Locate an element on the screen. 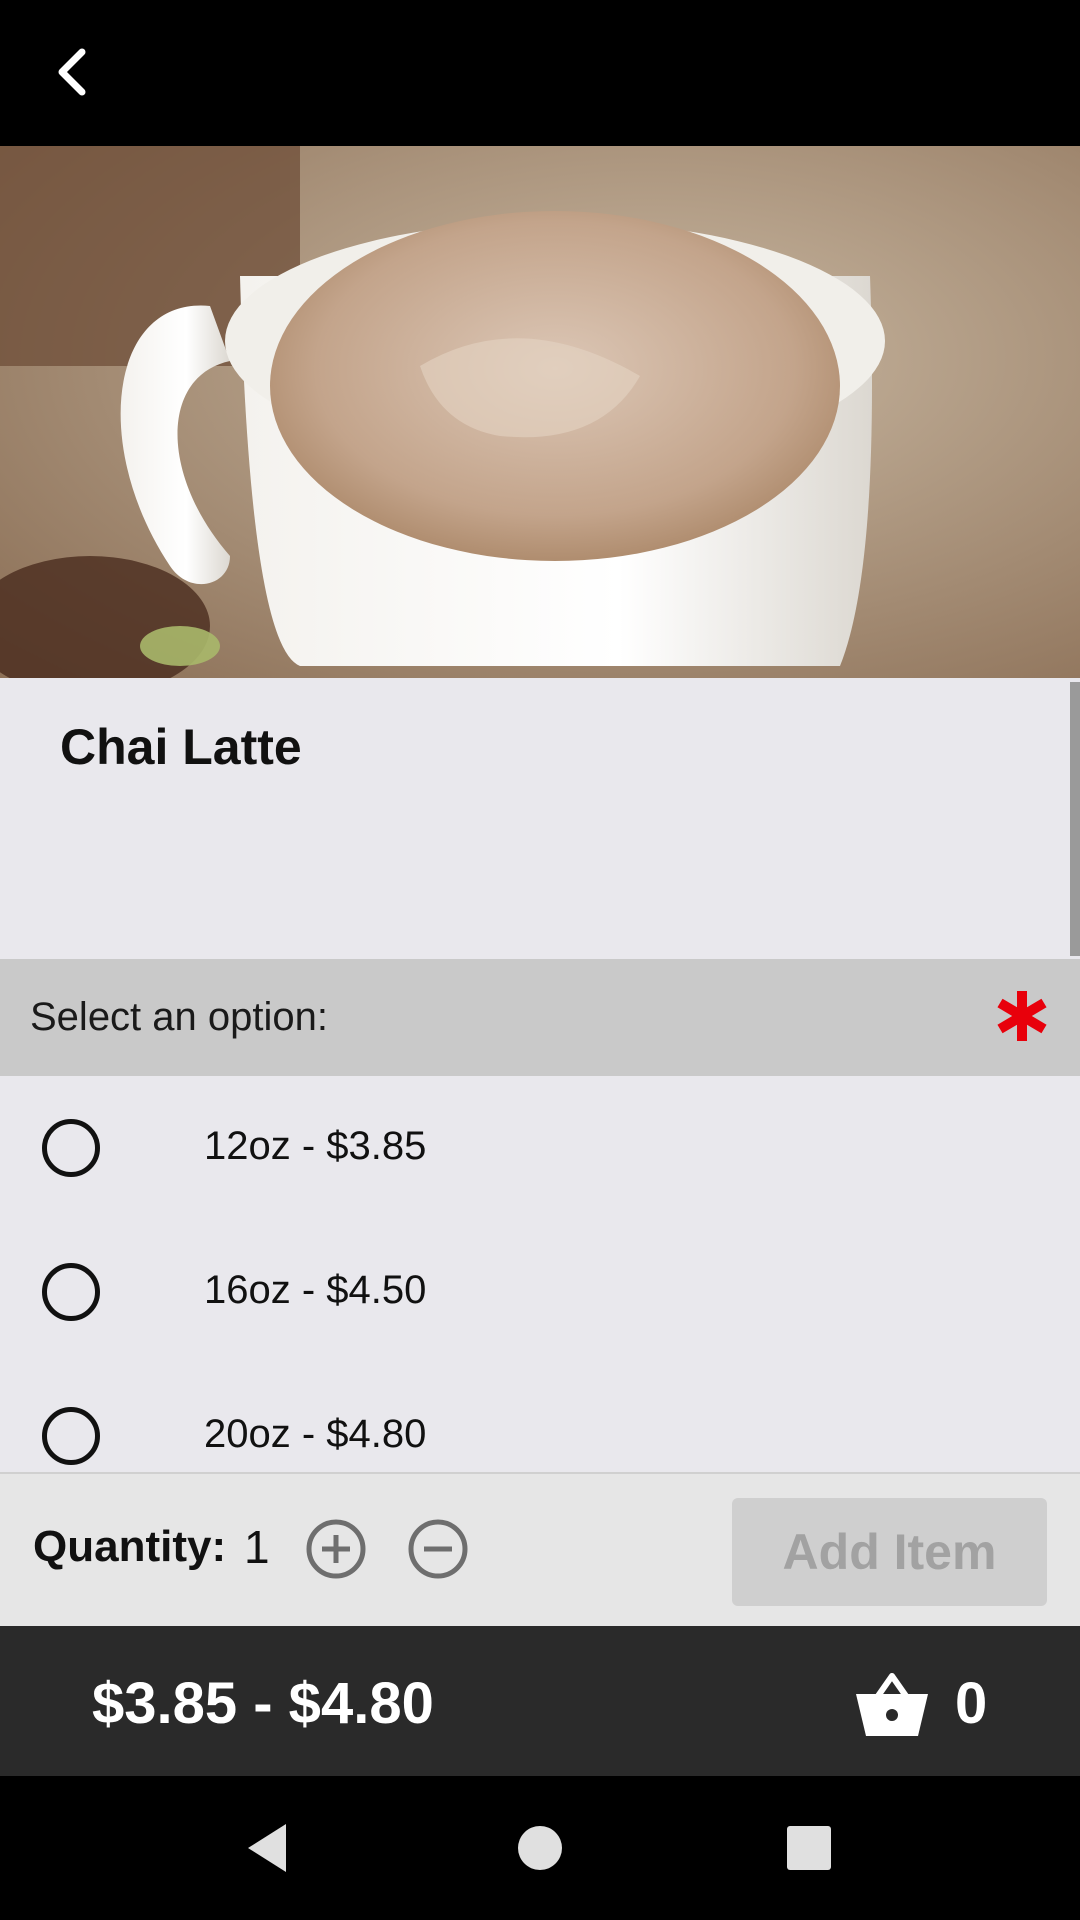 The image size is (1080, 1920). scrollbar is located at coordinates (1075, 819).